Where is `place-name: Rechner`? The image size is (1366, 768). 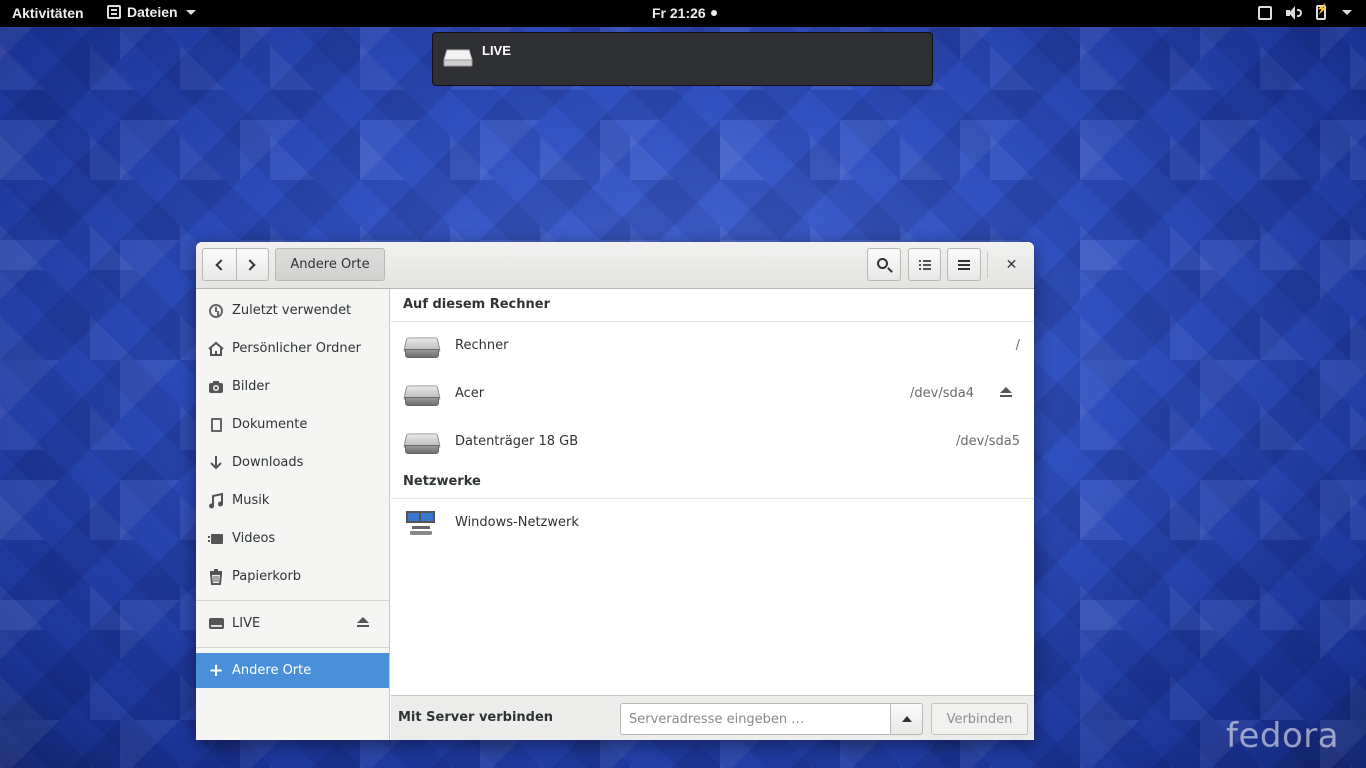
place-name: Rechner is located at coordinates (482, 345).